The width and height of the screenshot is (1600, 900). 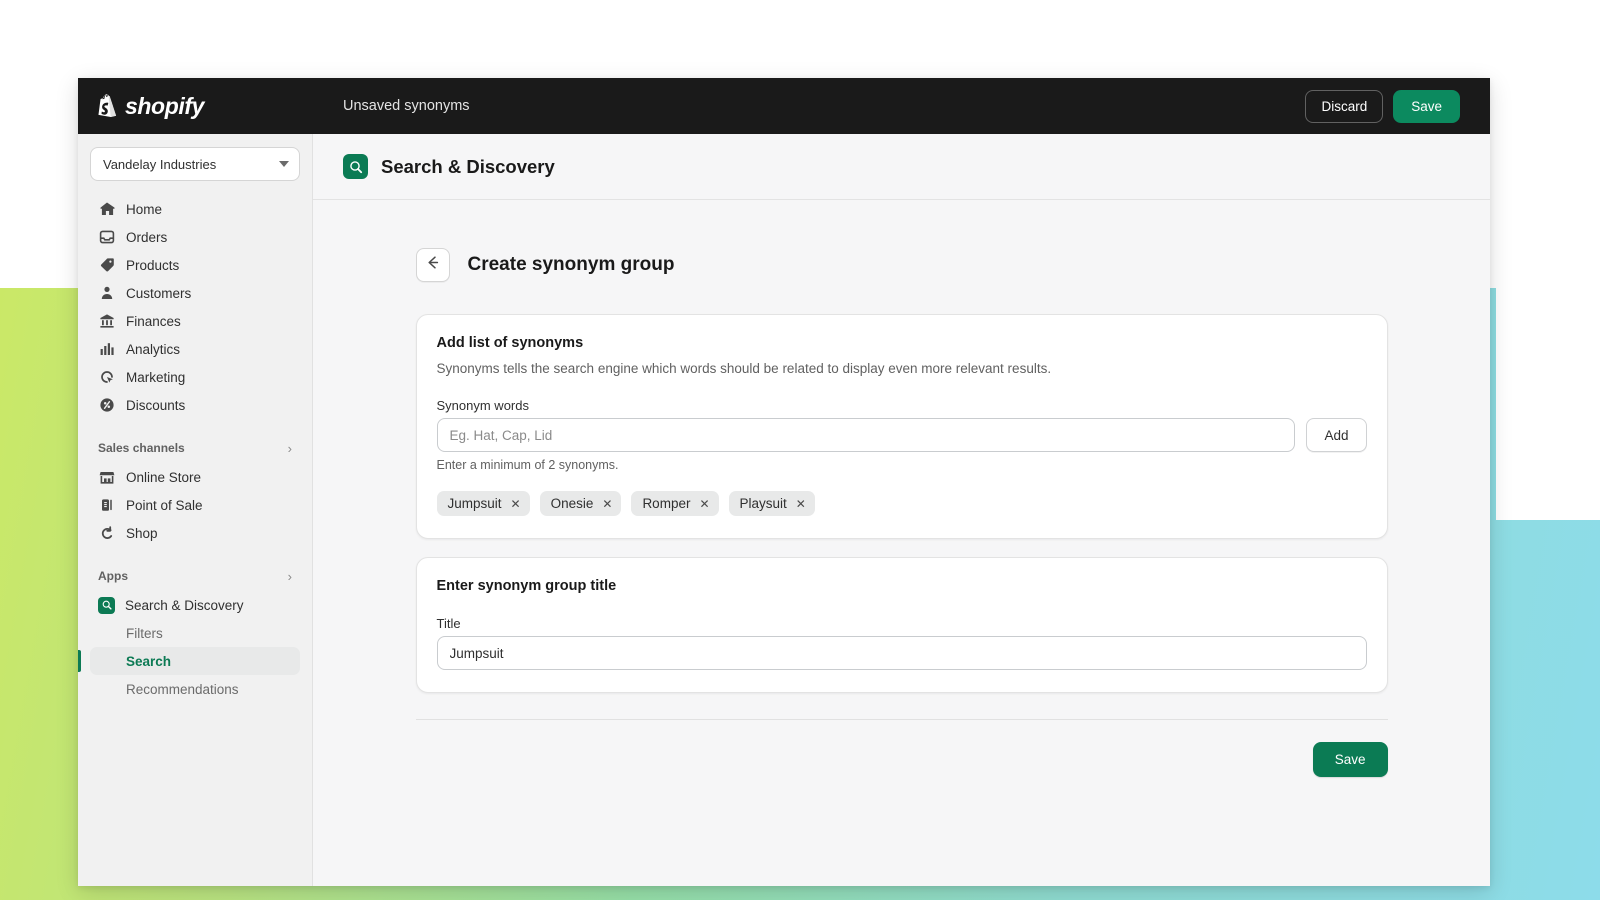 What do you see at coordinates (866, 435) in the screenshot?
I see `synonym-words-input` at bounding box center [866, 435].